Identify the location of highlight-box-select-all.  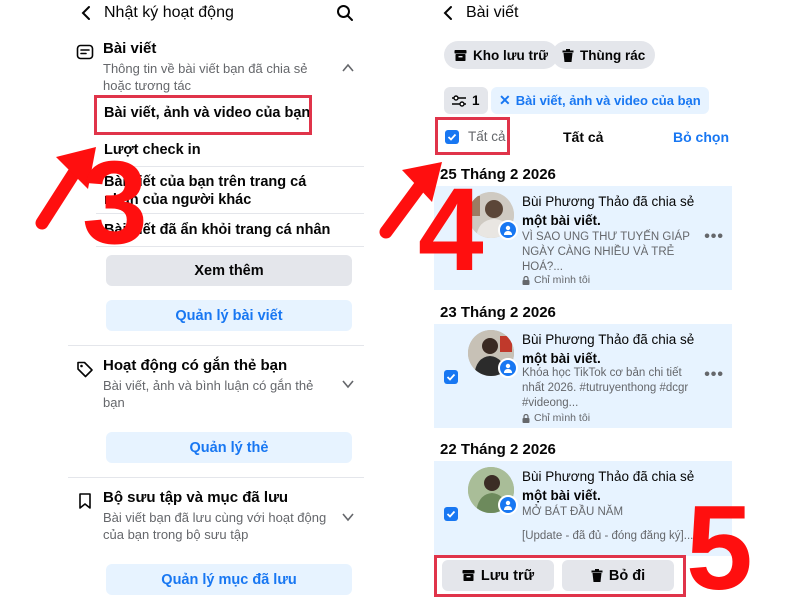
(472, 136).